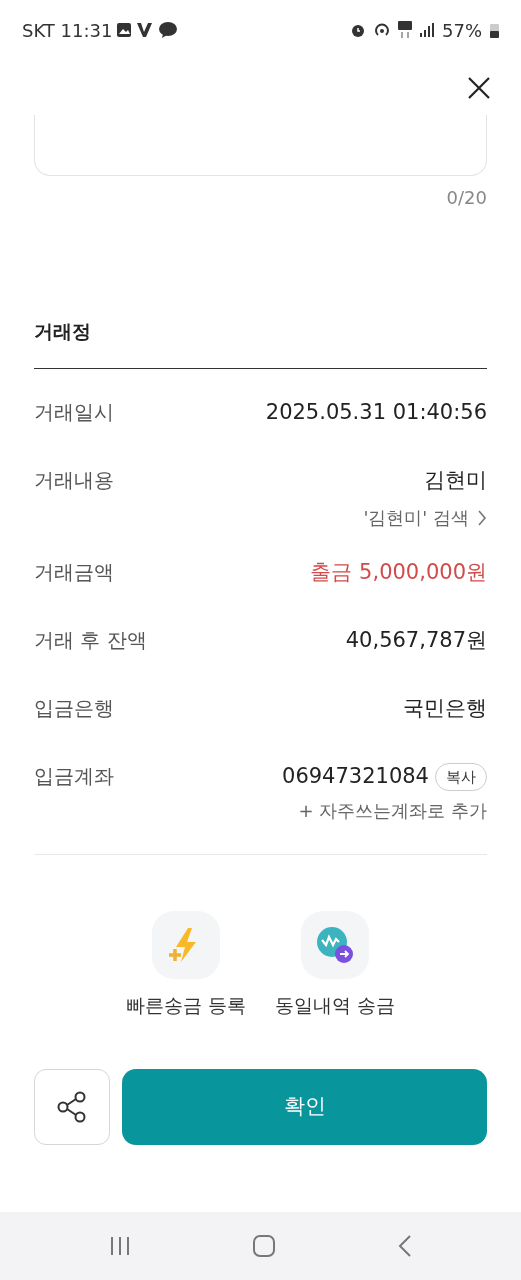 This screenshot has height=1280, width=521. I want to click on wave-arrow-icon, so click(334, 944).